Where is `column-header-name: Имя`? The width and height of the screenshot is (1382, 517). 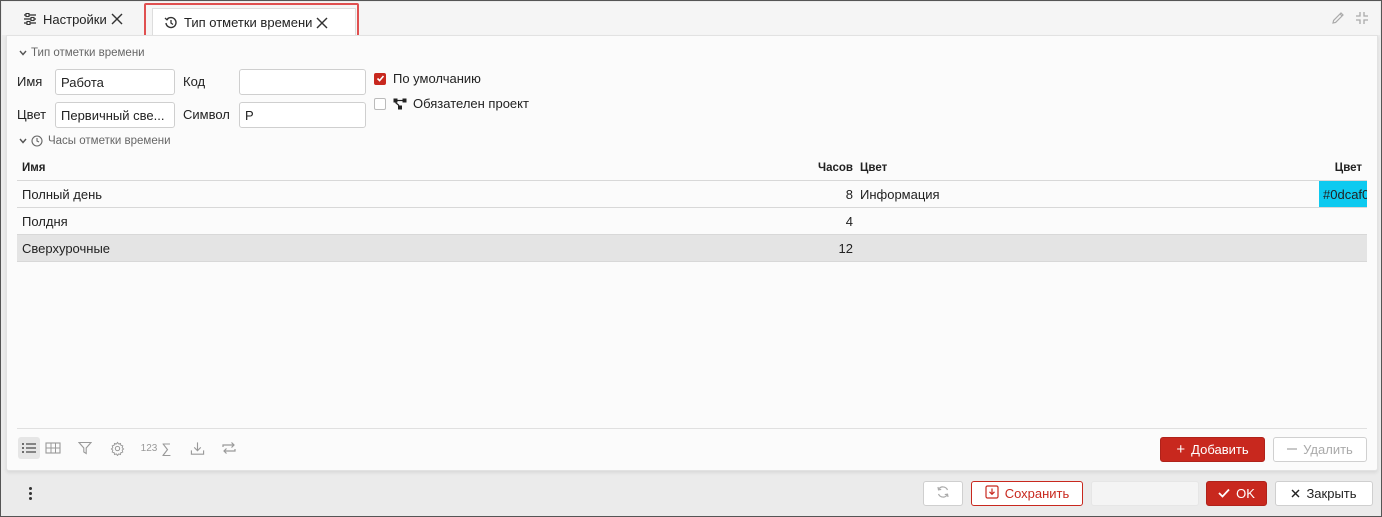 column-header-name: Имя is located at coordinates (322, 168).